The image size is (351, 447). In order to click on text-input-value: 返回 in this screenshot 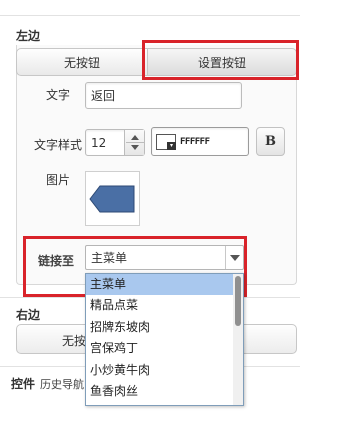, I will do `click(103, 96)`.